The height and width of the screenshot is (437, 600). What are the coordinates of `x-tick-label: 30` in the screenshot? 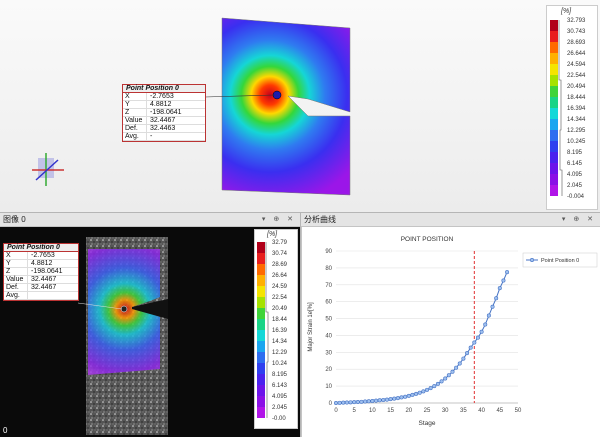 It's located at (445, 411).